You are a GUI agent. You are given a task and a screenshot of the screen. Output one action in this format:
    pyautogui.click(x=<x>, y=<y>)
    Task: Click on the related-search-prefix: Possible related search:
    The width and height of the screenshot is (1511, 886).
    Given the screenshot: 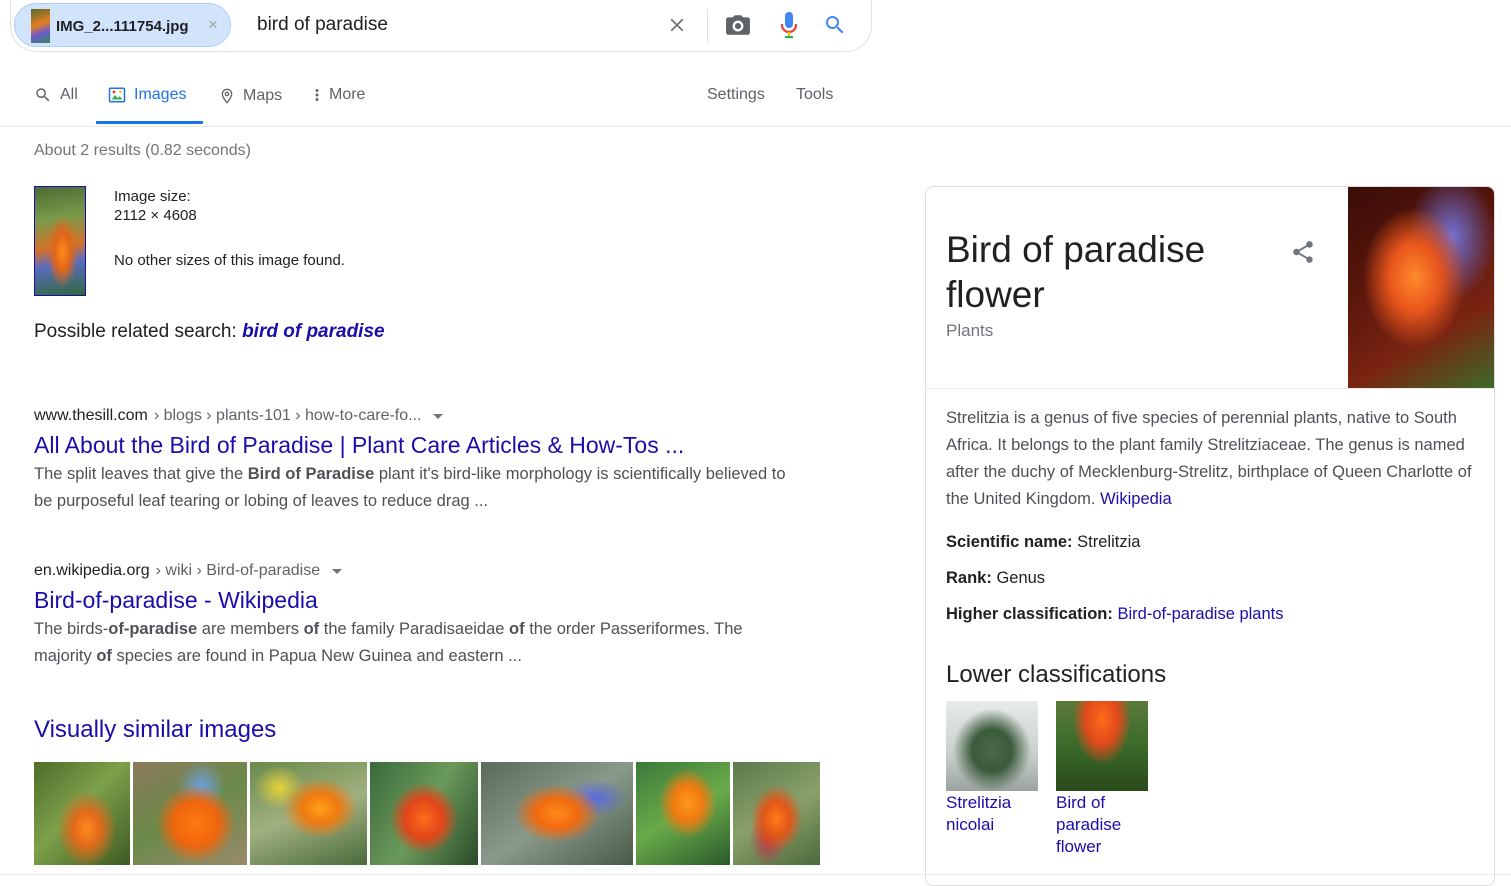 What is the action you would take?
    pyautogui.click(x=135, y=331)
    